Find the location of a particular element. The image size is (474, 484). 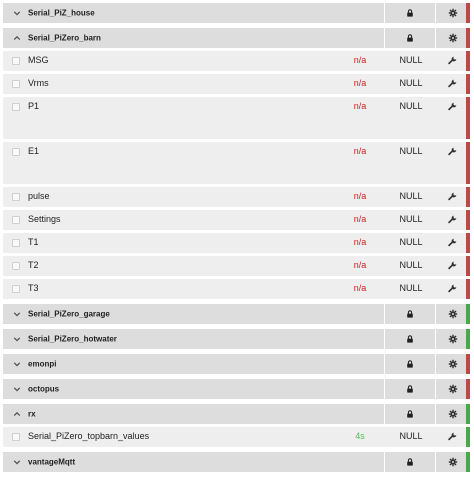

feed-row: MSG n/a NULL is located at coordinates (236, 61).